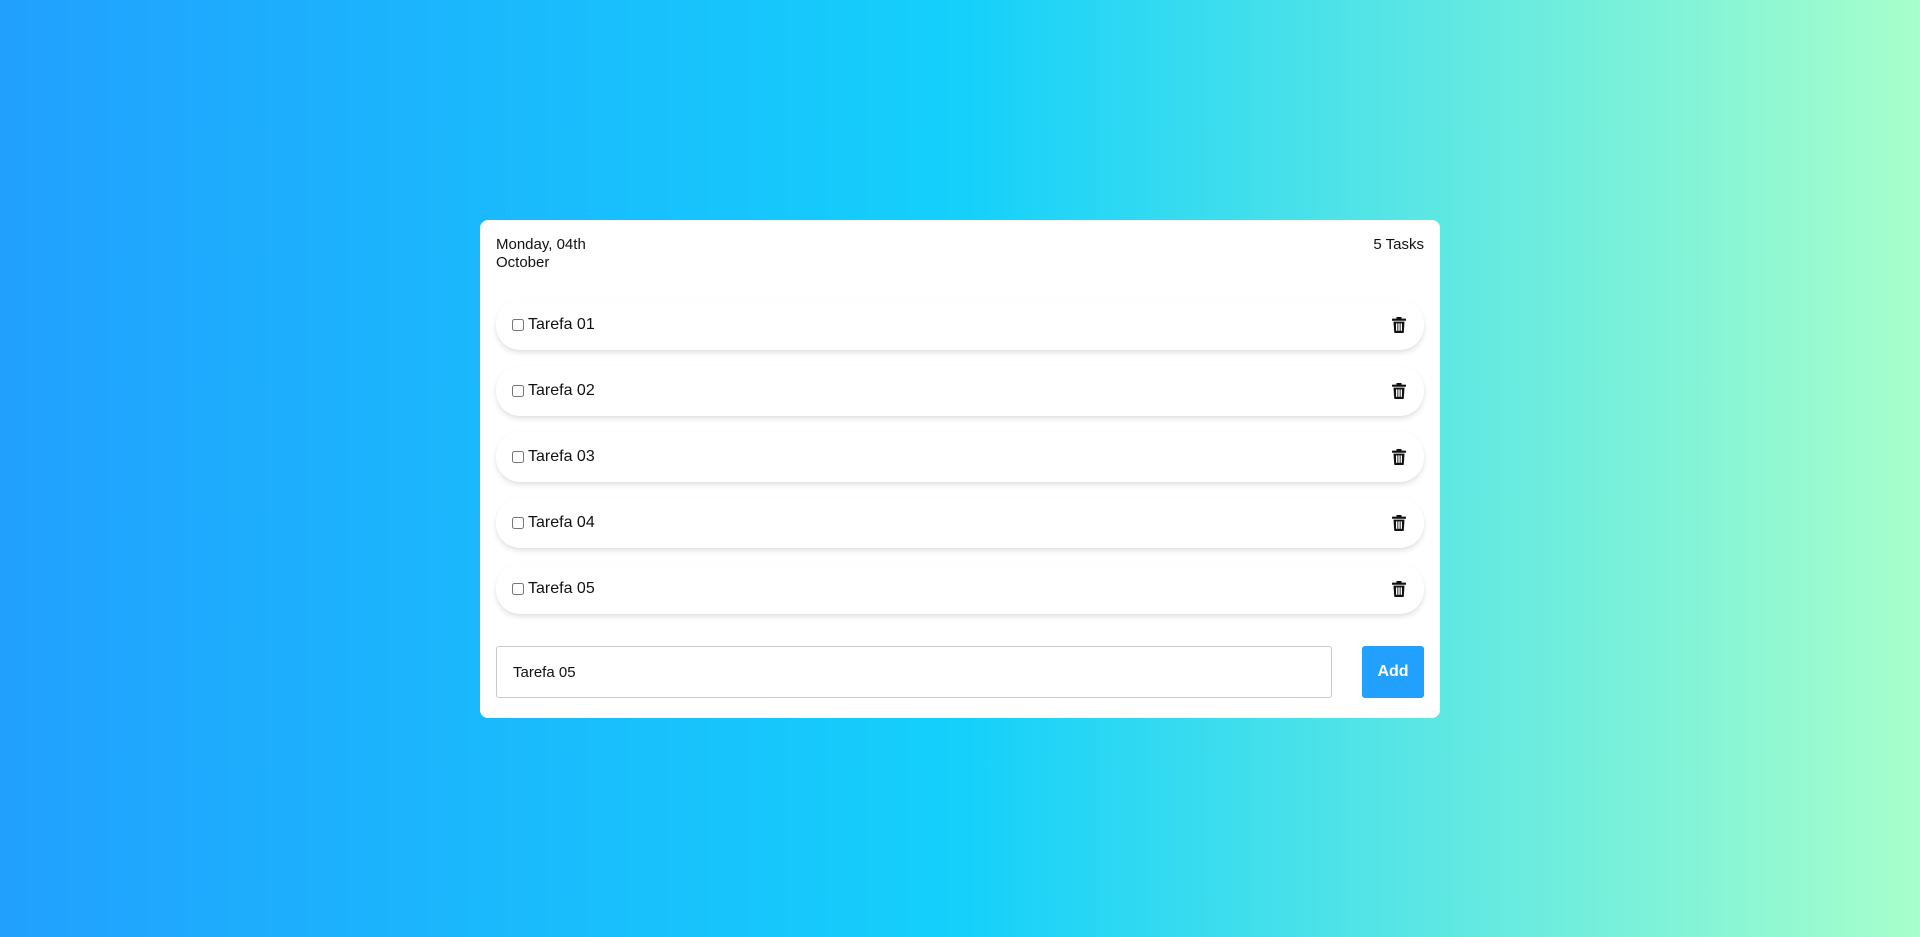 The width and height of the screenshot is (1920, 937). I want to click on task-item: Tarefa 02, so click(960, 391).